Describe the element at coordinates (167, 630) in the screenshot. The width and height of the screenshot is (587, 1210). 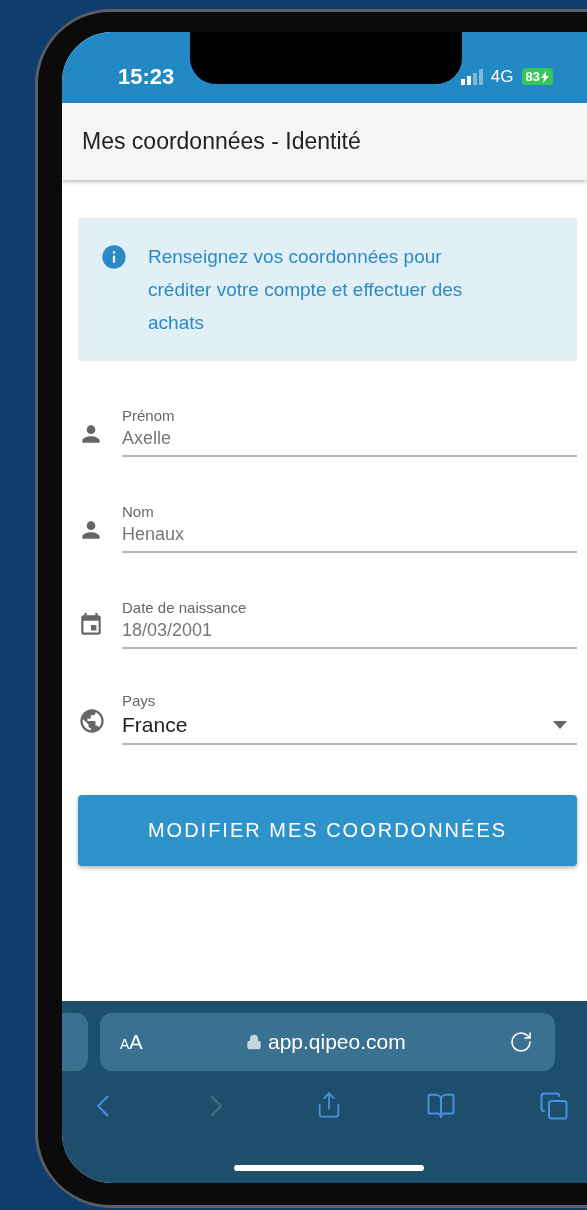
I see `field-value: 18/03/2001` at that location.